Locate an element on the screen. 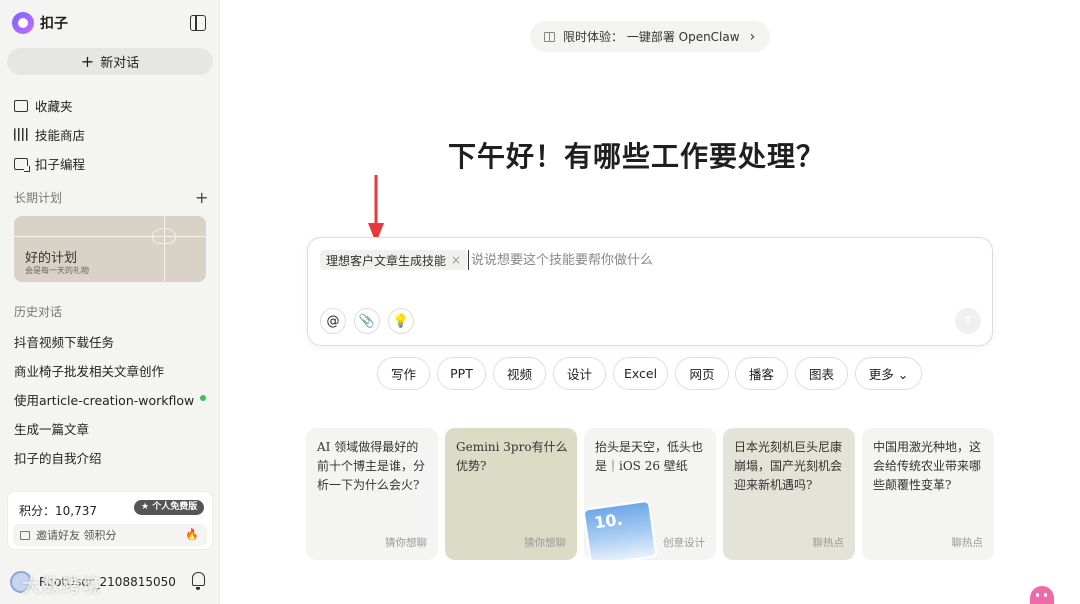 This screenshot has width=1080, height=604. message-input is located at coordinates (718, 260).